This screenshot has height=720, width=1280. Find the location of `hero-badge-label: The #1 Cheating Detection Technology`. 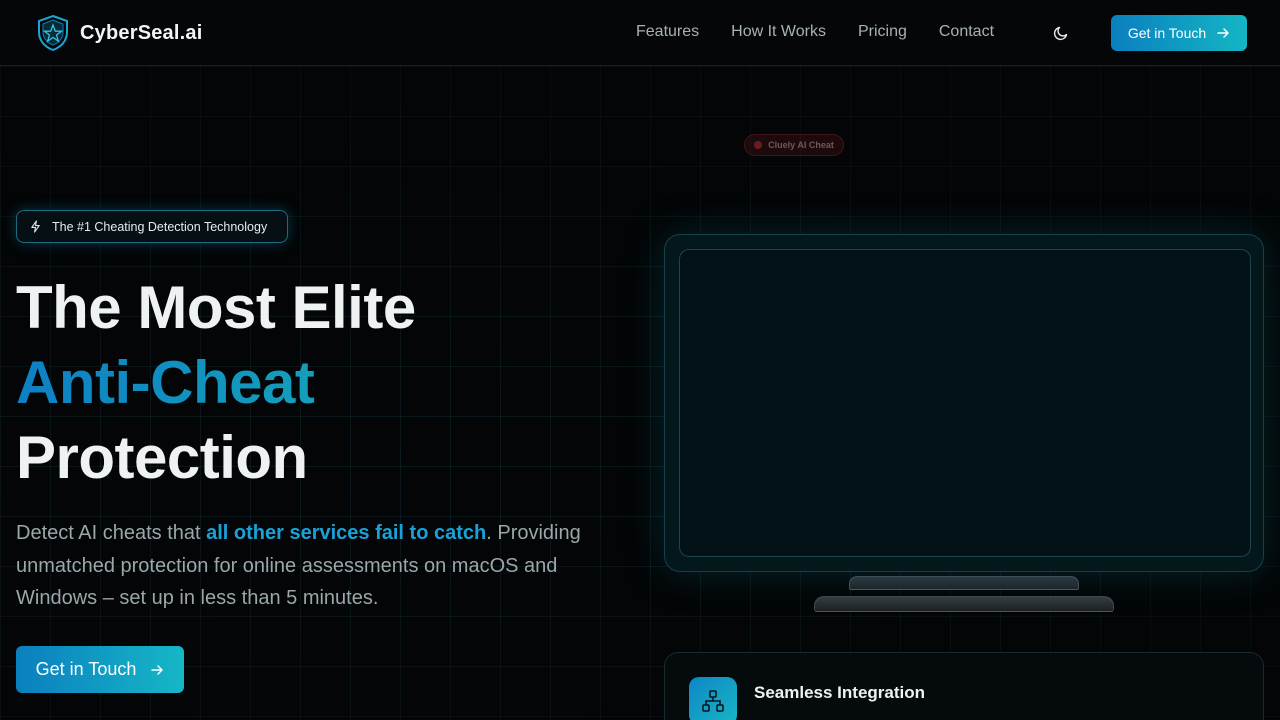

hero-badge-label: The #1 Cheating Detection Technology is located at coordinates (160, 226).